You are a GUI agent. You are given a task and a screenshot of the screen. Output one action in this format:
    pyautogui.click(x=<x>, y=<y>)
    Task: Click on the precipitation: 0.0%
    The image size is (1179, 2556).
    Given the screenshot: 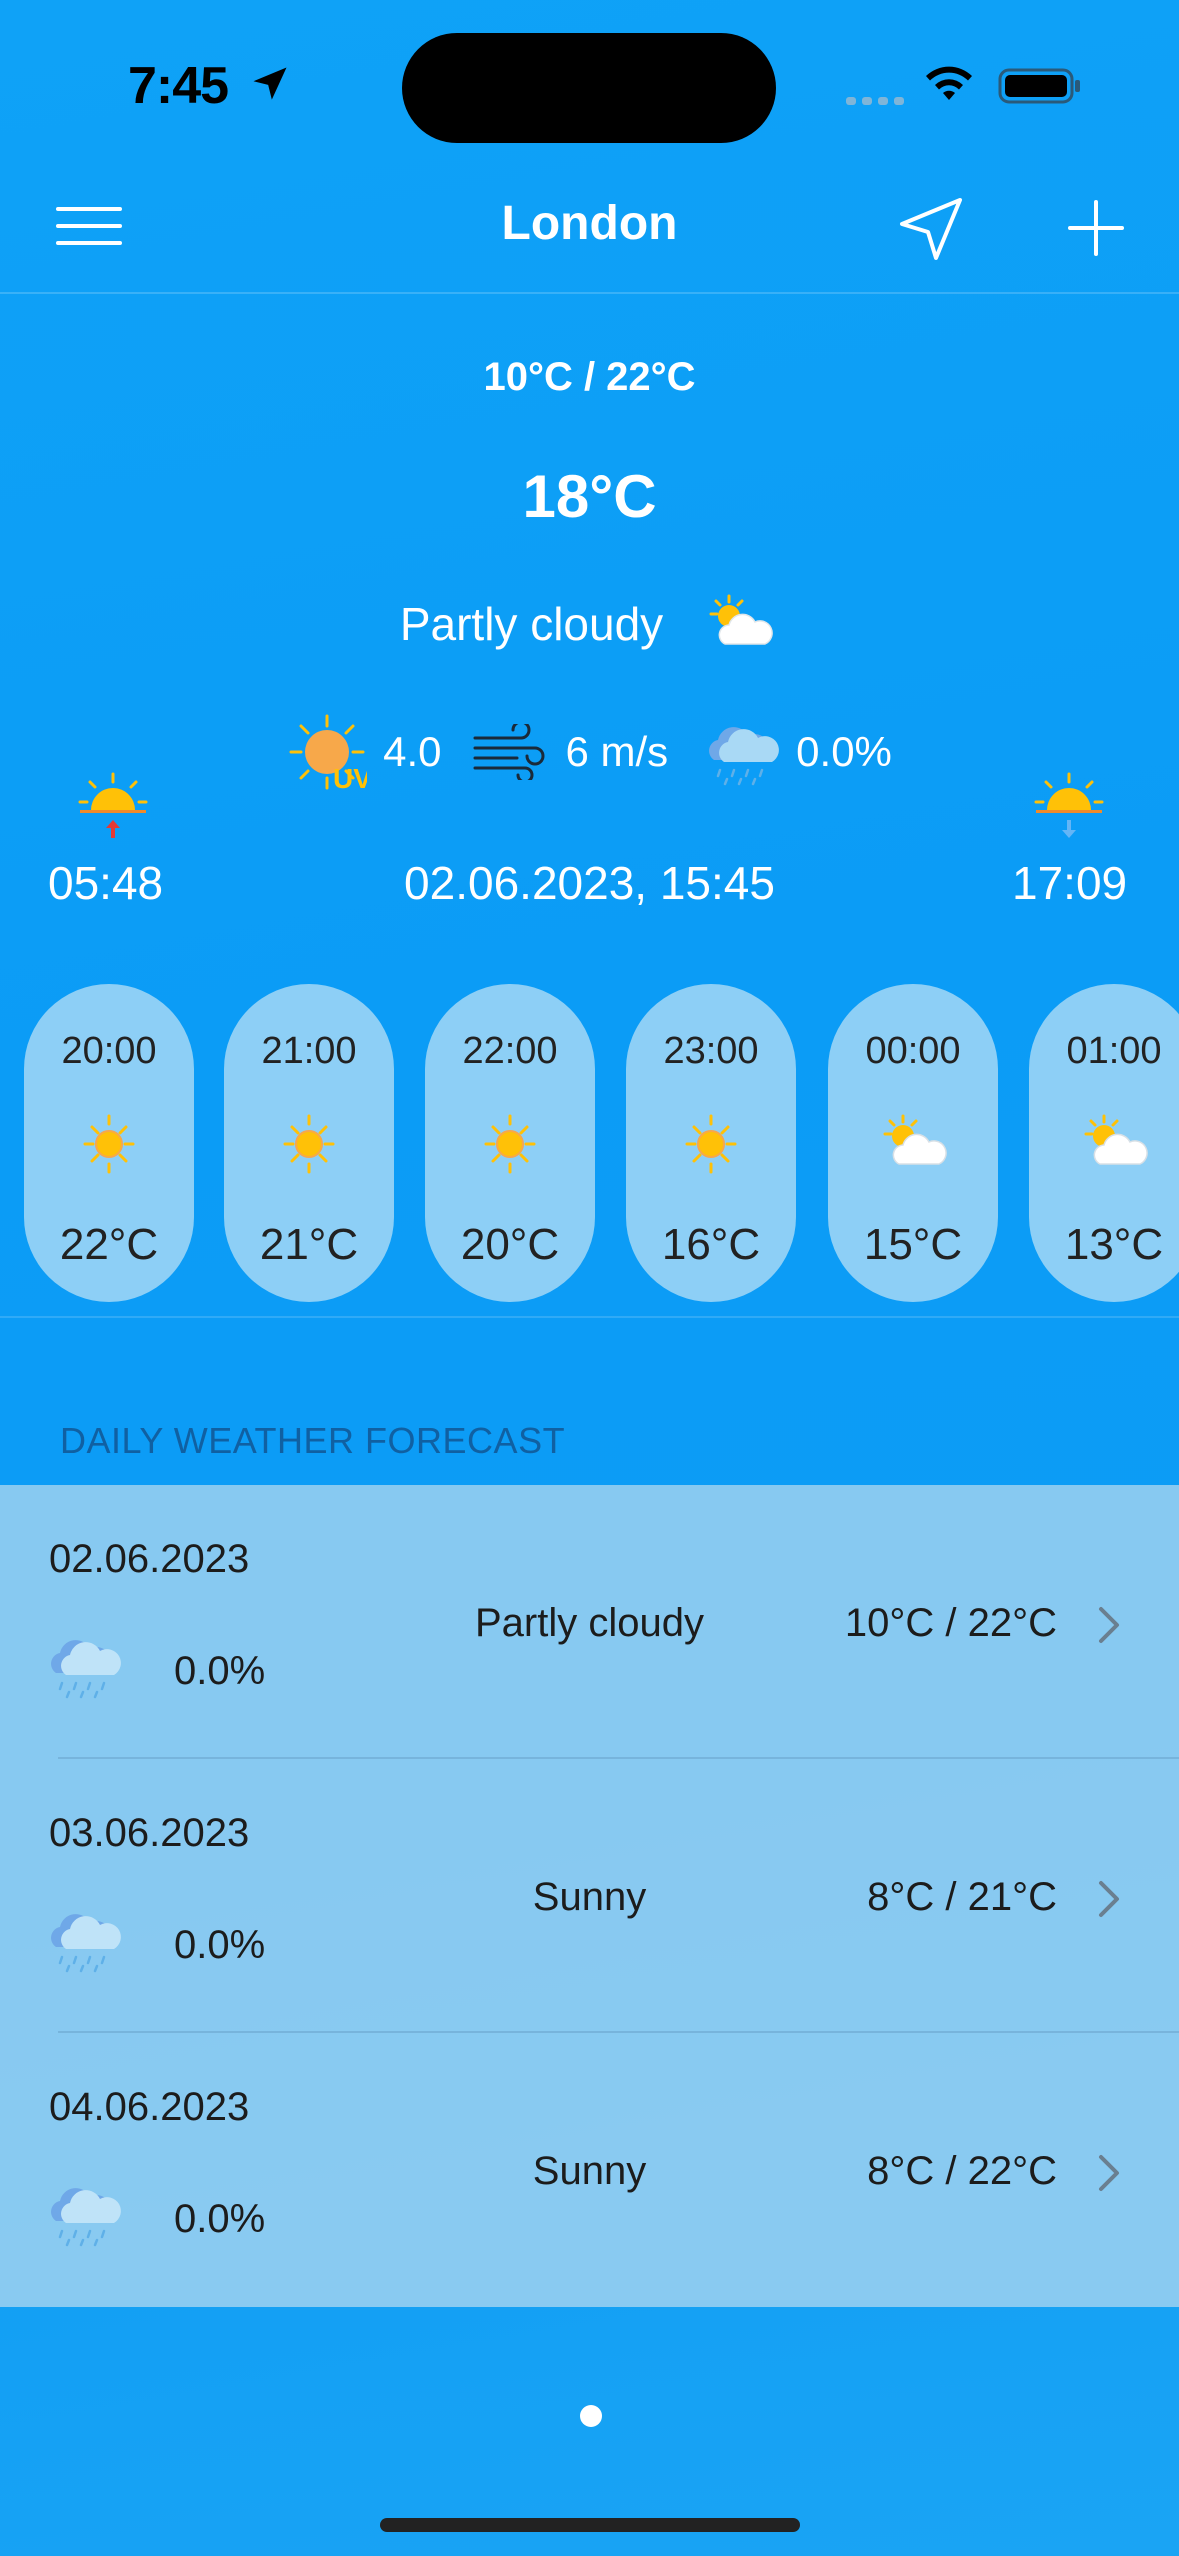 What is the action you would take?
    pyautogui.click(x=796, y=752)
    